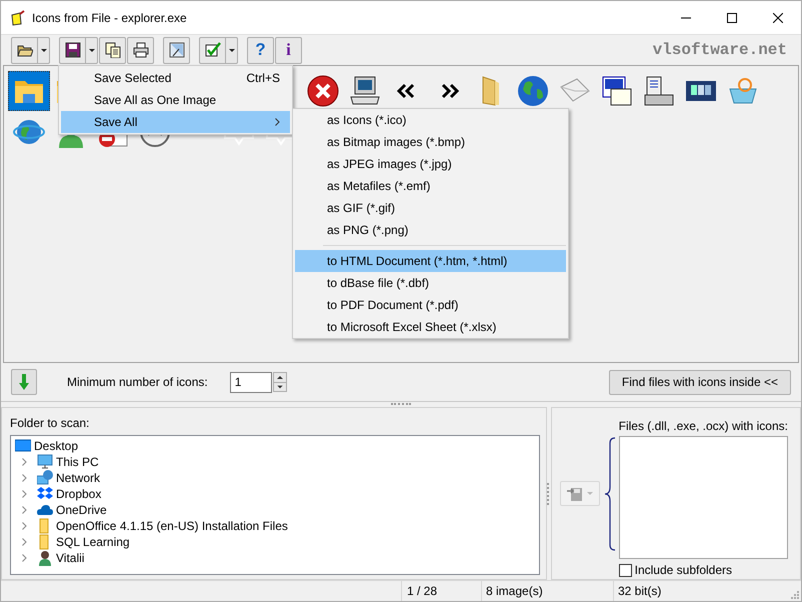 This screenshot has height=602, width=802. Describe the element at coordinates (533, 91) in the screenshot. I see `globe-icon` at that location.